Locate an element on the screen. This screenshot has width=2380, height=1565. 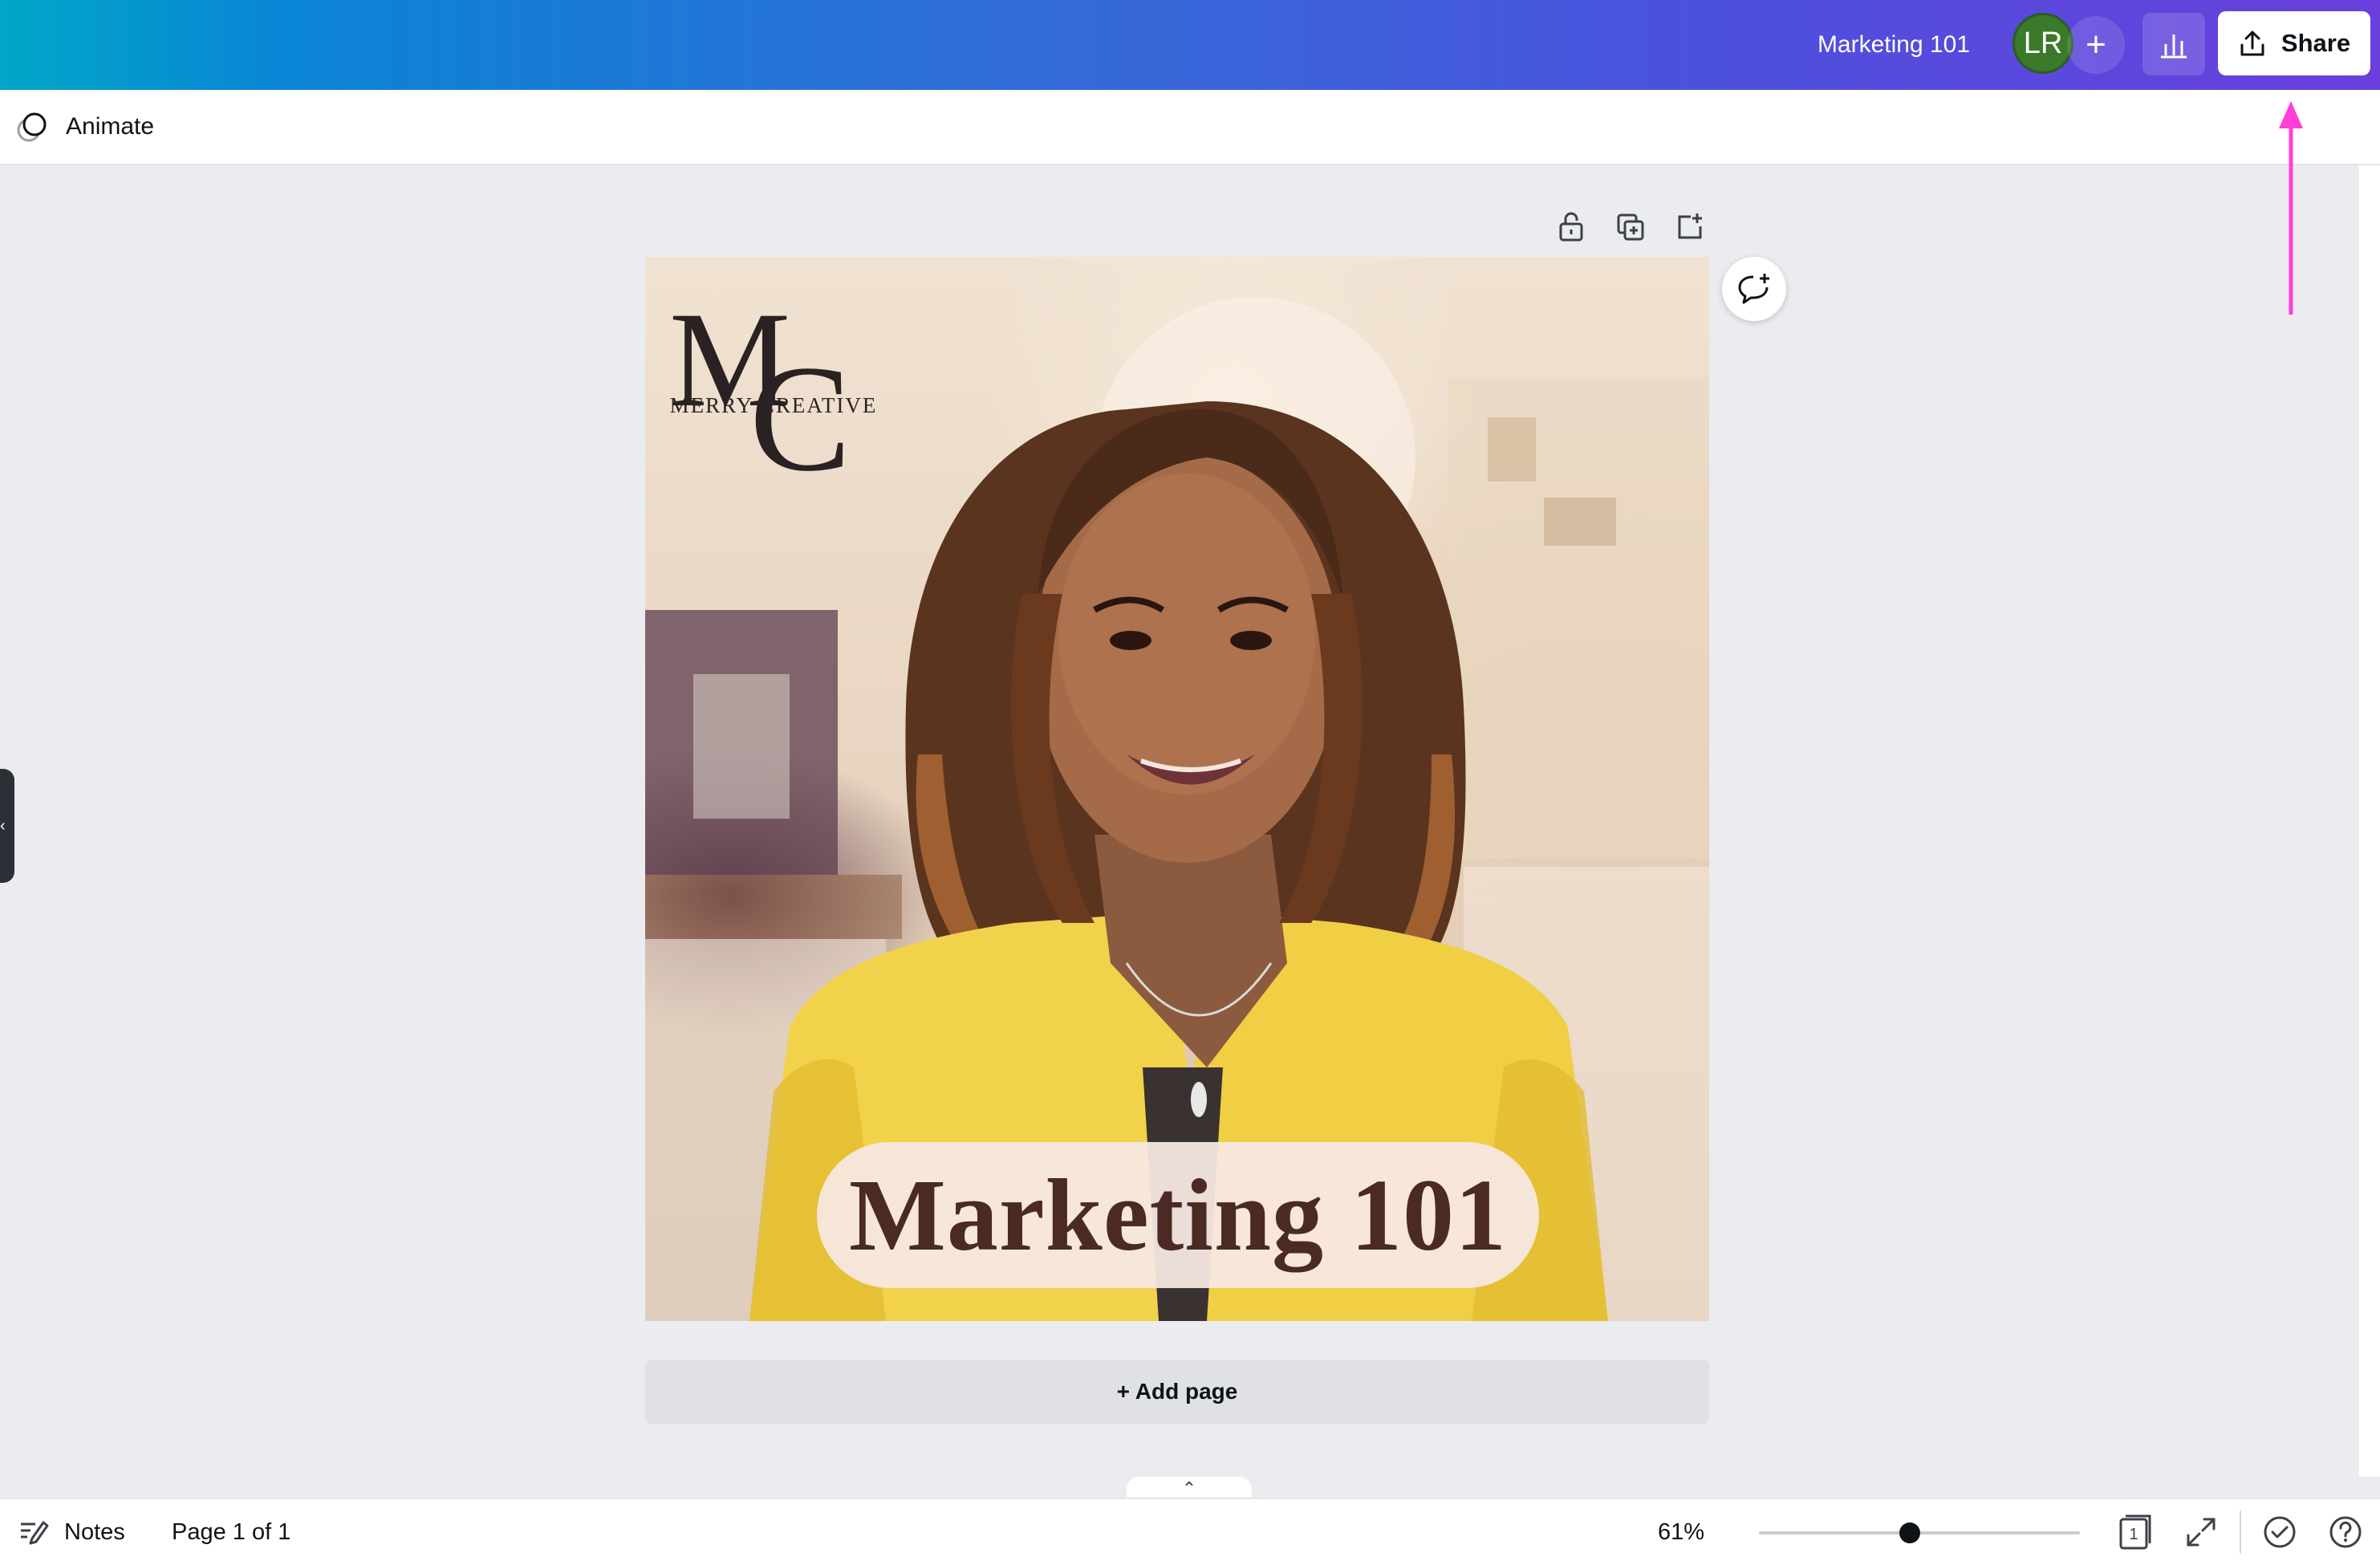
side-panel-toggle: ‹ is located at coordinates (7, 826).